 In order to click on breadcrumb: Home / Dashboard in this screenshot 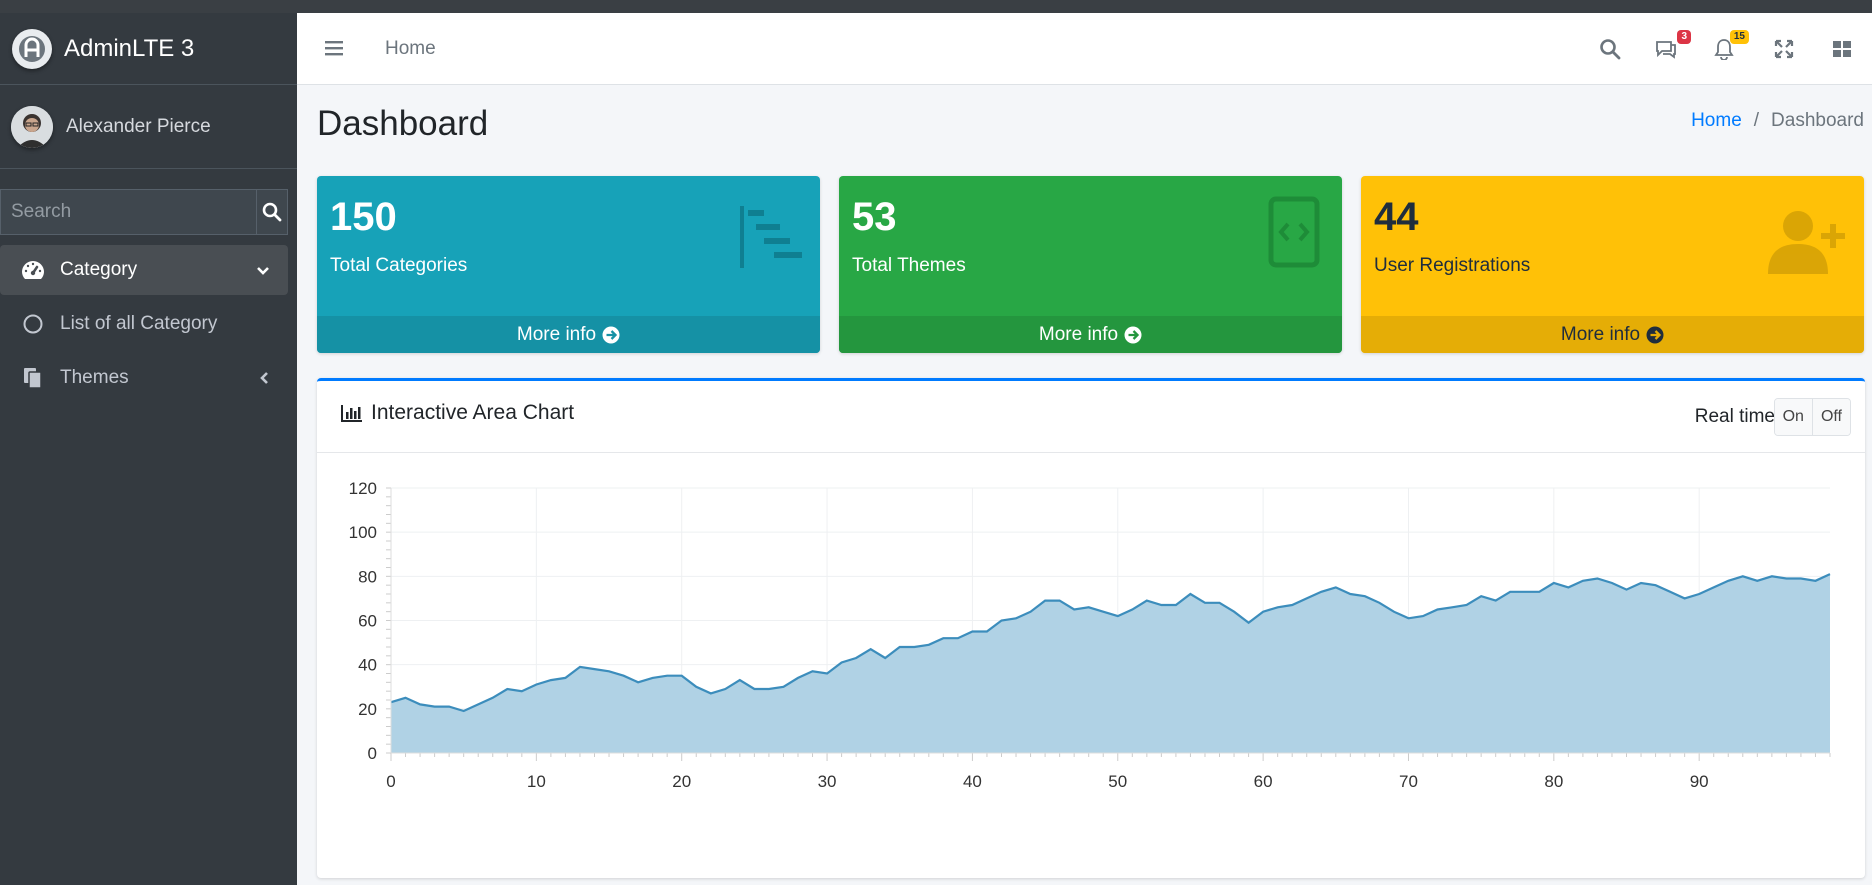, I will do `click(1777, 121)`.